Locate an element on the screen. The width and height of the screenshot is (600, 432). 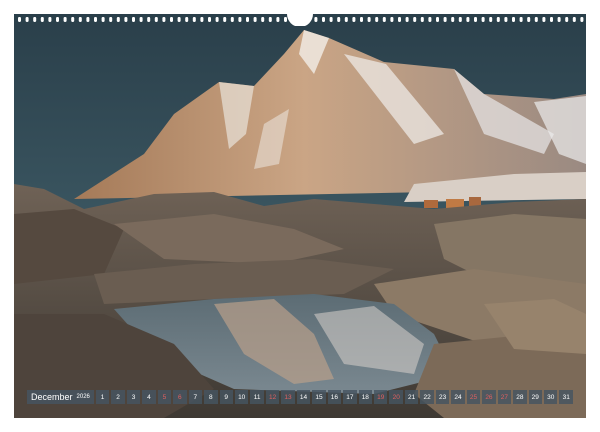
day-cell: 30 is located at coordinates (551, 397).